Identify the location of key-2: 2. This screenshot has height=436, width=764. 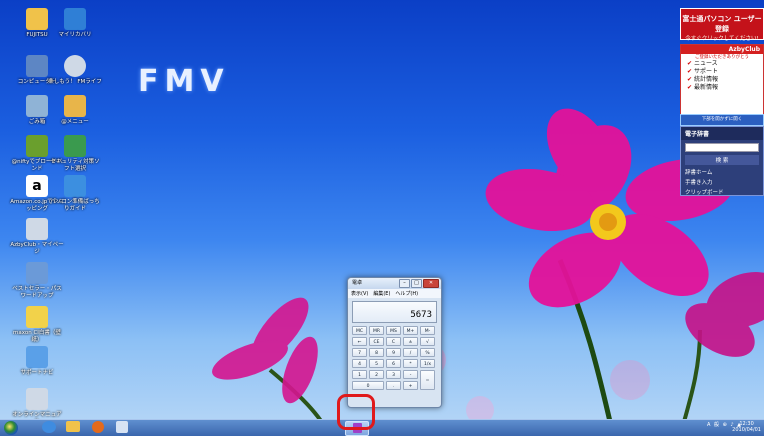
(376, 374).